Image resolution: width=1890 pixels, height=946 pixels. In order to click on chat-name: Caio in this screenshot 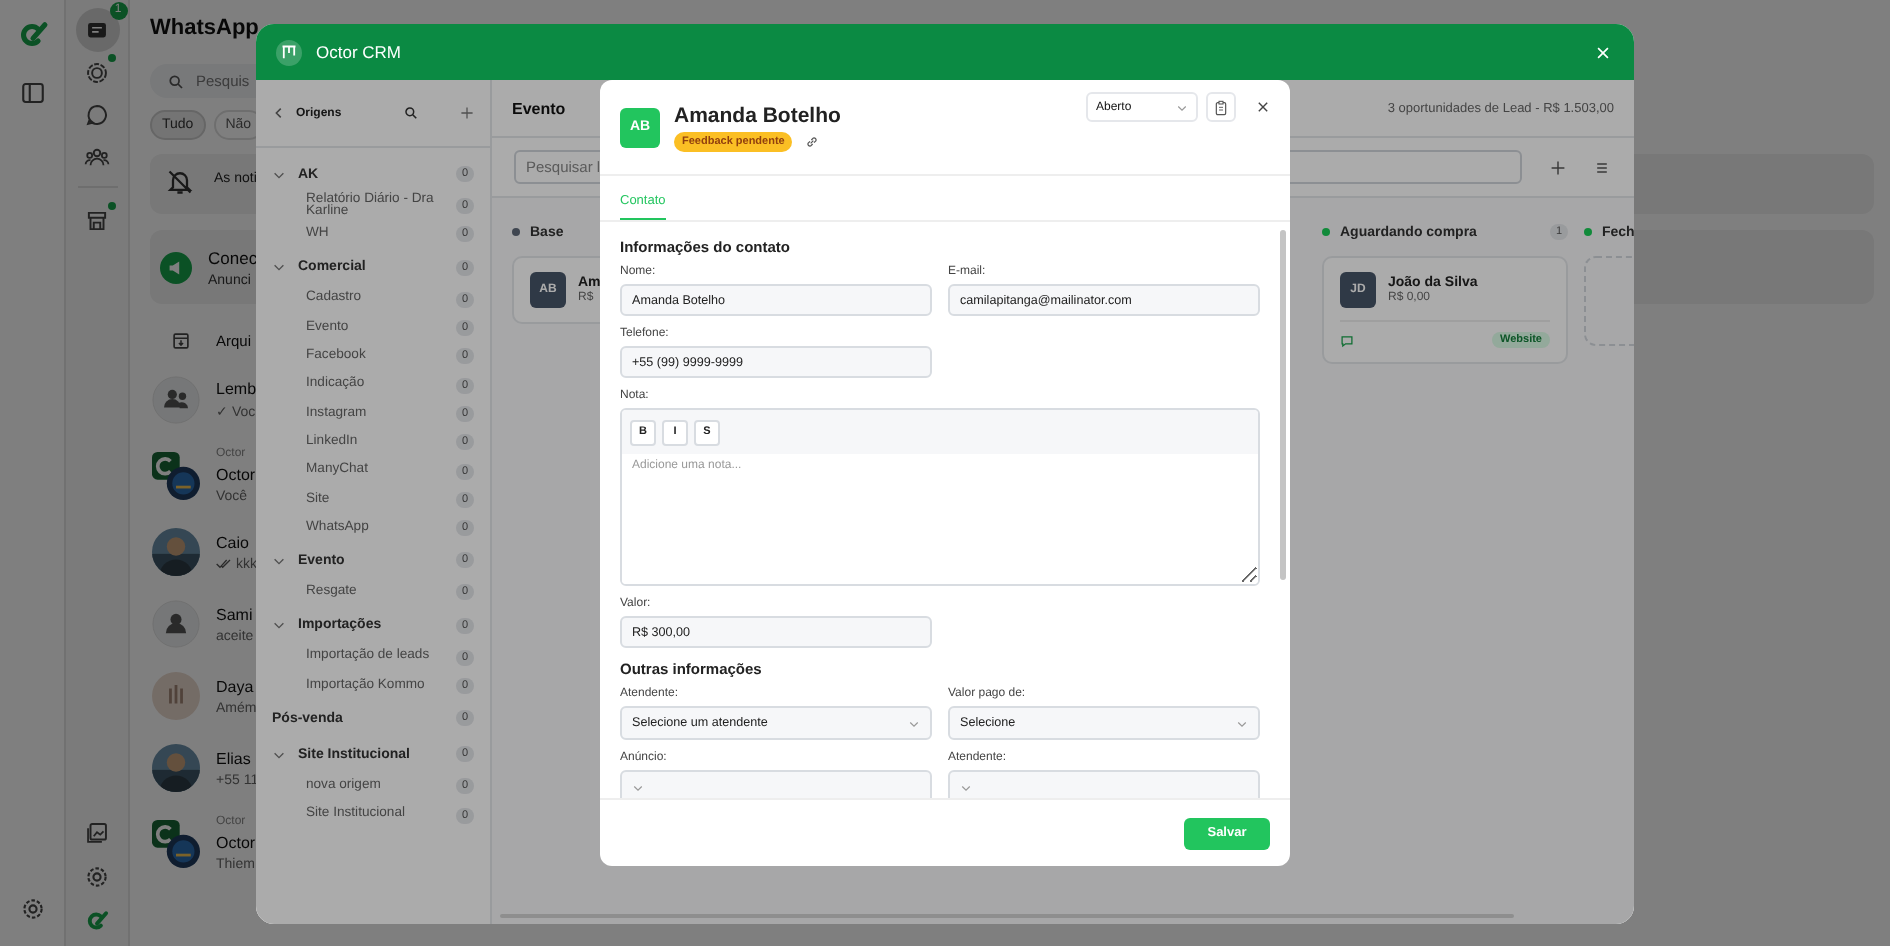, I will do `click(233, 542)`.